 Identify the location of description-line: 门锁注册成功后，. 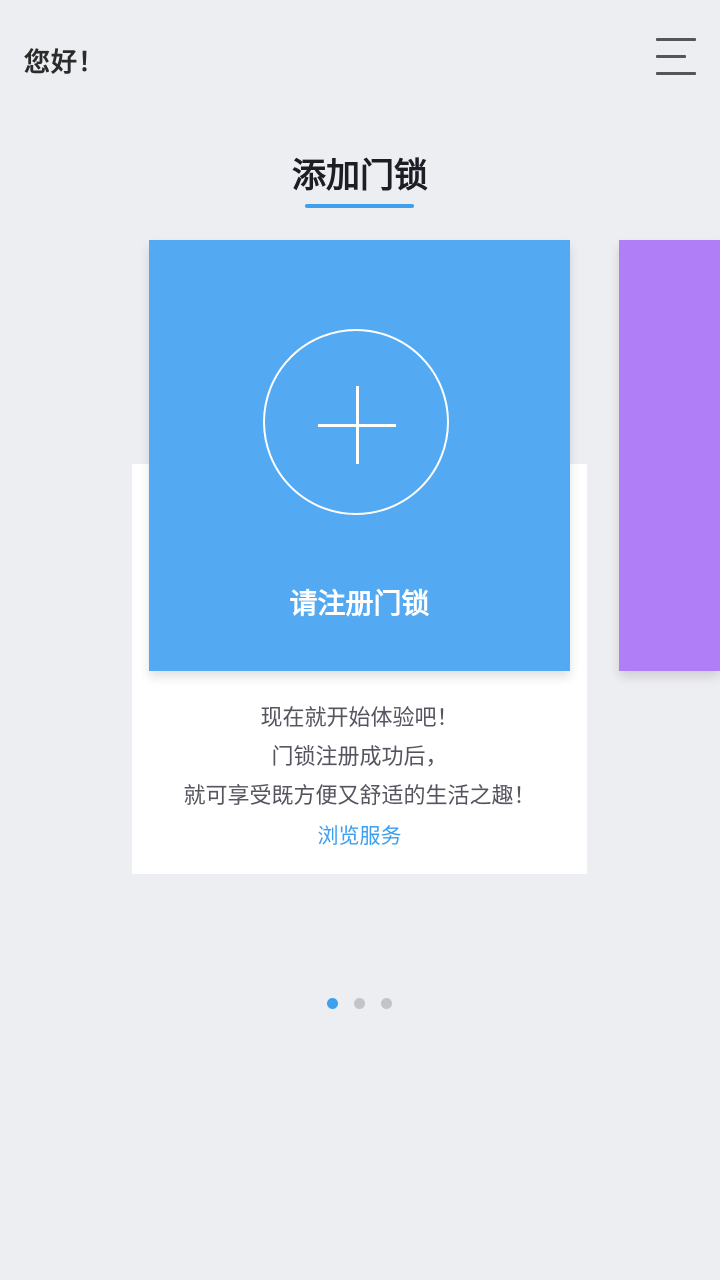
(359, 757).